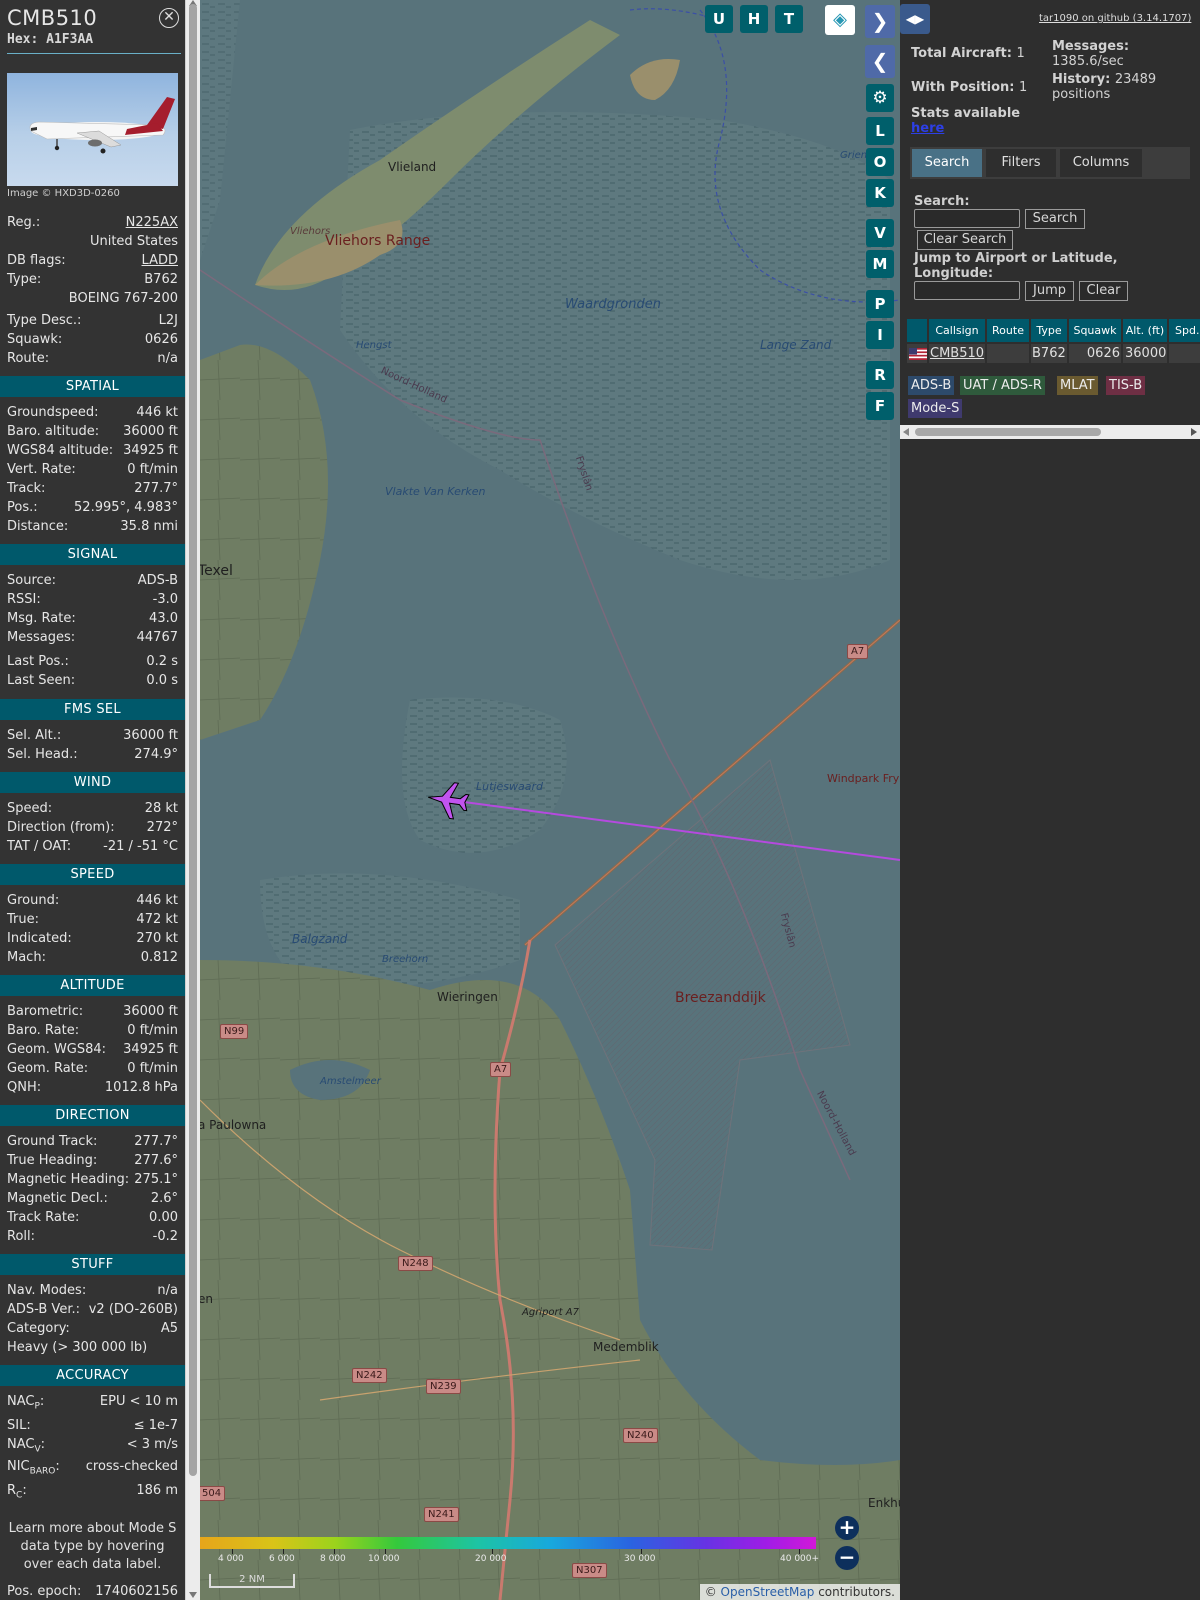  I want to click on info-row: True Heading: 277.6°, so click(92, 1160).